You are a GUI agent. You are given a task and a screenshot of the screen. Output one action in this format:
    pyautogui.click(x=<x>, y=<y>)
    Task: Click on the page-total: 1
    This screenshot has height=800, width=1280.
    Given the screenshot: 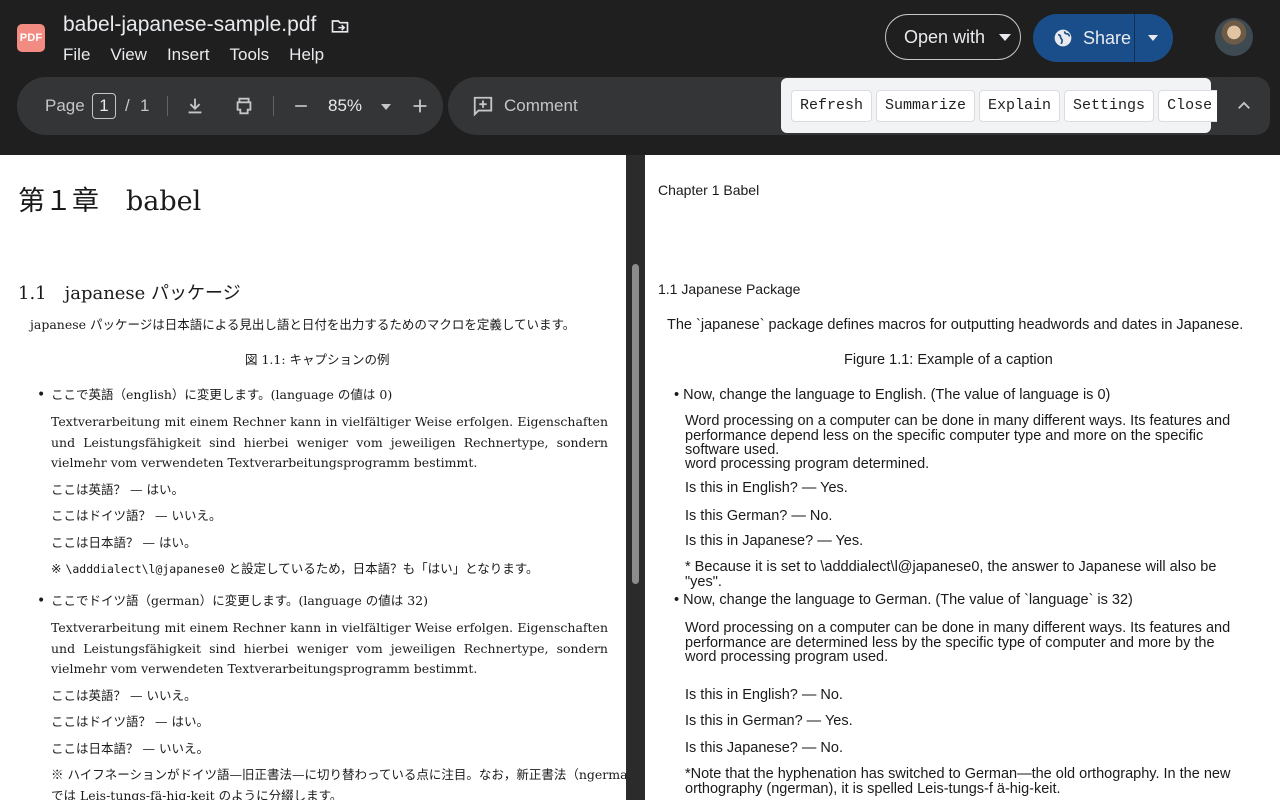 What is the action you would take?
    pyautogui.click(x=145, y=105)
    